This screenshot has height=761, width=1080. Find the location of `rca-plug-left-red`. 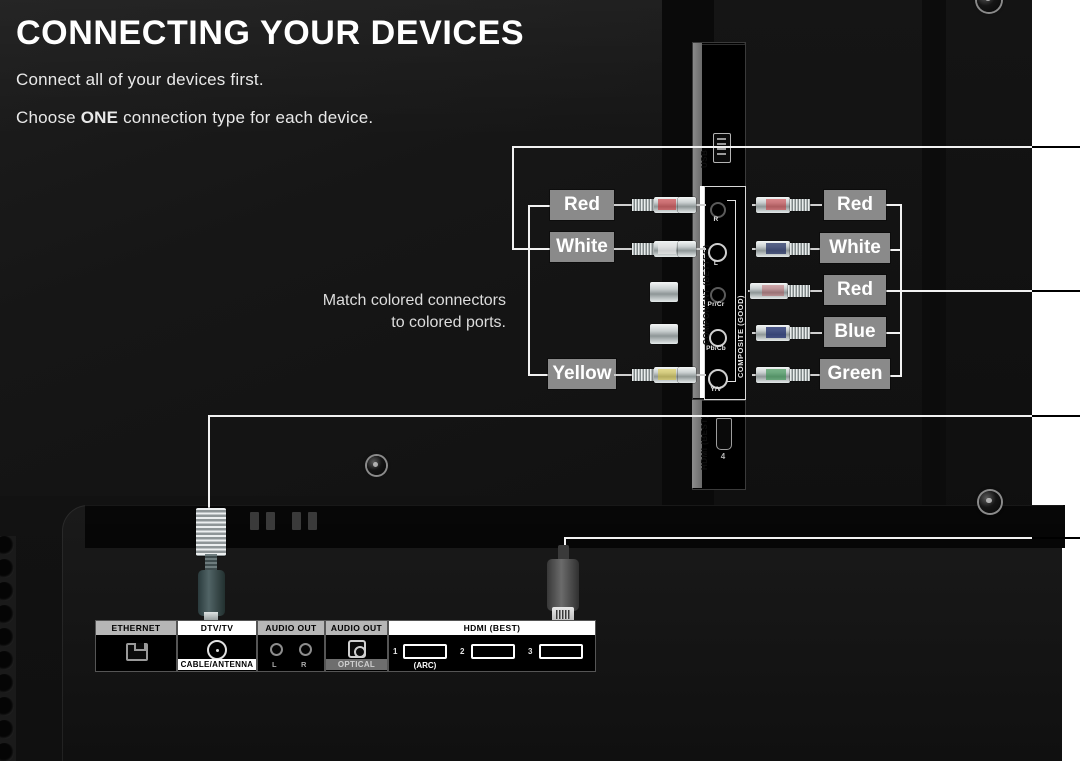

rca-plug-left-red is located at coordinates (660, 205).